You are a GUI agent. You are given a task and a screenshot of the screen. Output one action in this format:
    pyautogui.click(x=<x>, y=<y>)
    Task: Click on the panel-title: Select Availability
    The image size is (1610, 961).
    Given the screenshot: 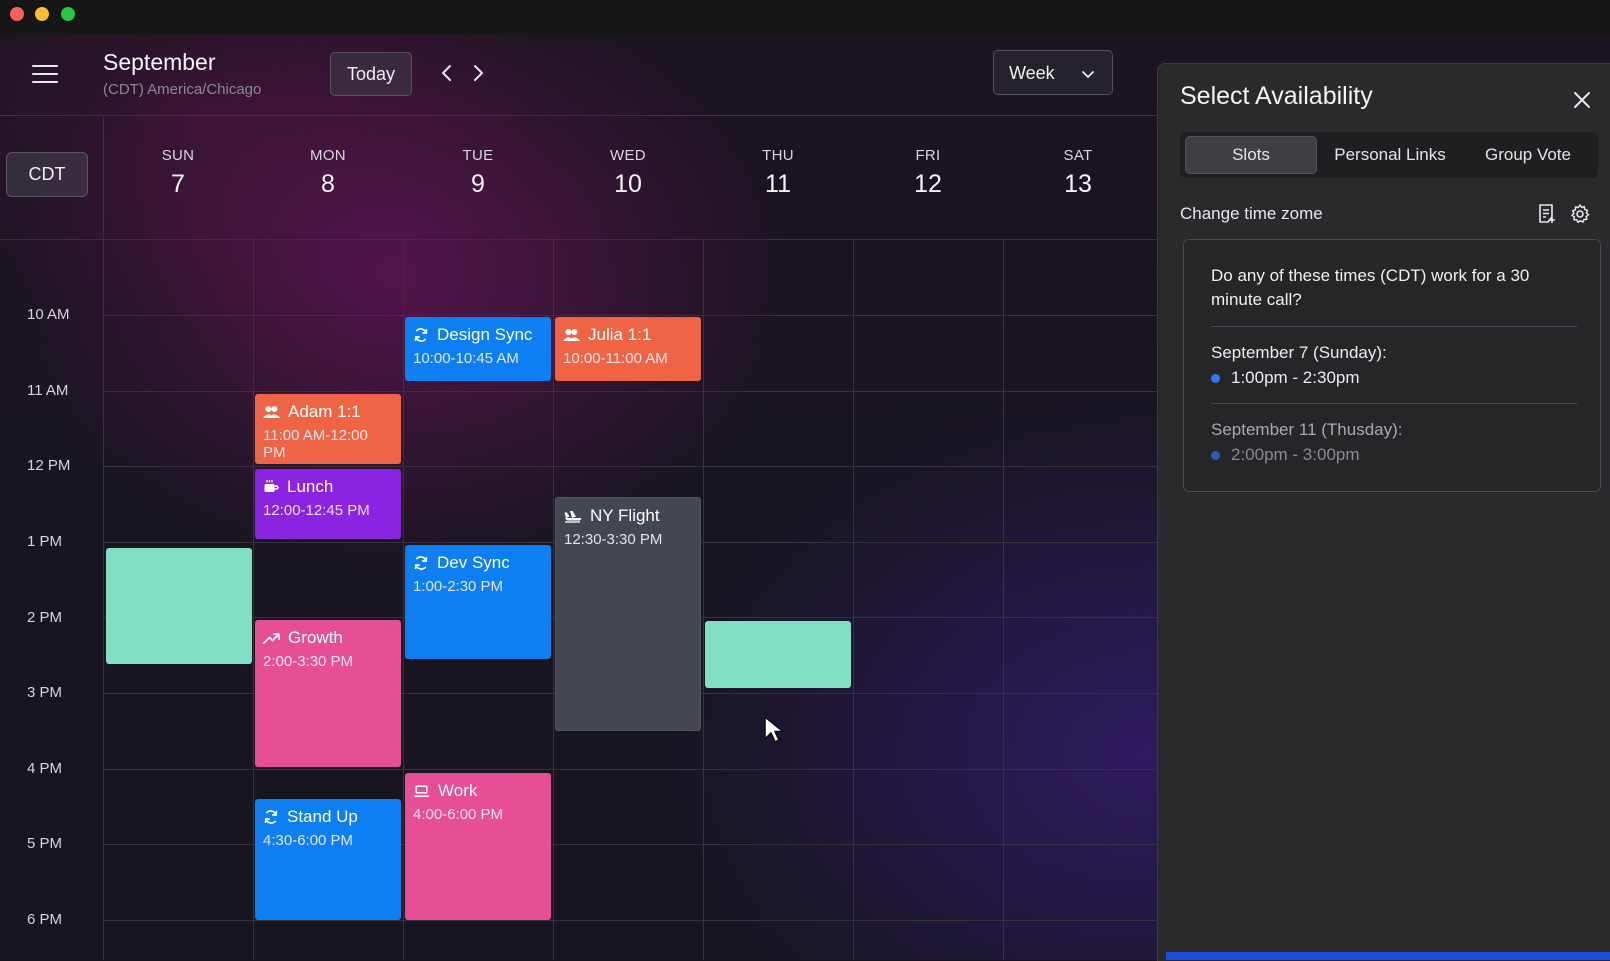 What is the action you would take?
    pyautogui.click(x=1276, y=96)
    